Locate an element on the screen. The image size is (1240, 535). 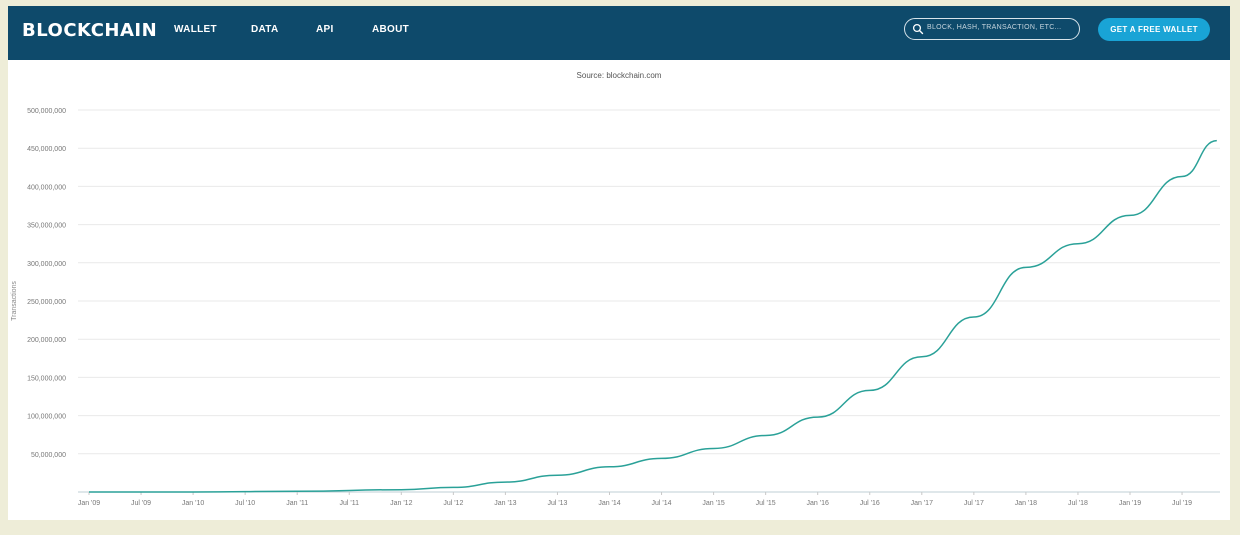
search-icon is located at coordinates (918, 29).